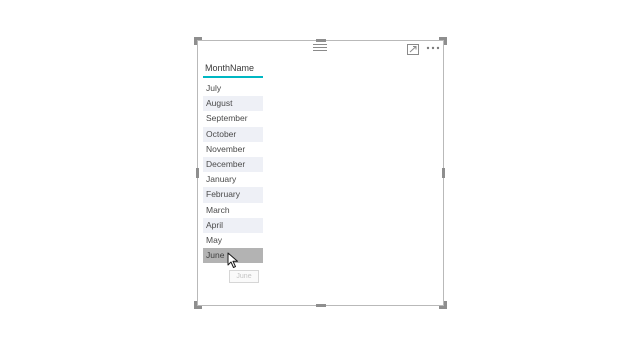  I want to click on slicer-item-december: December, so click(233, 164).